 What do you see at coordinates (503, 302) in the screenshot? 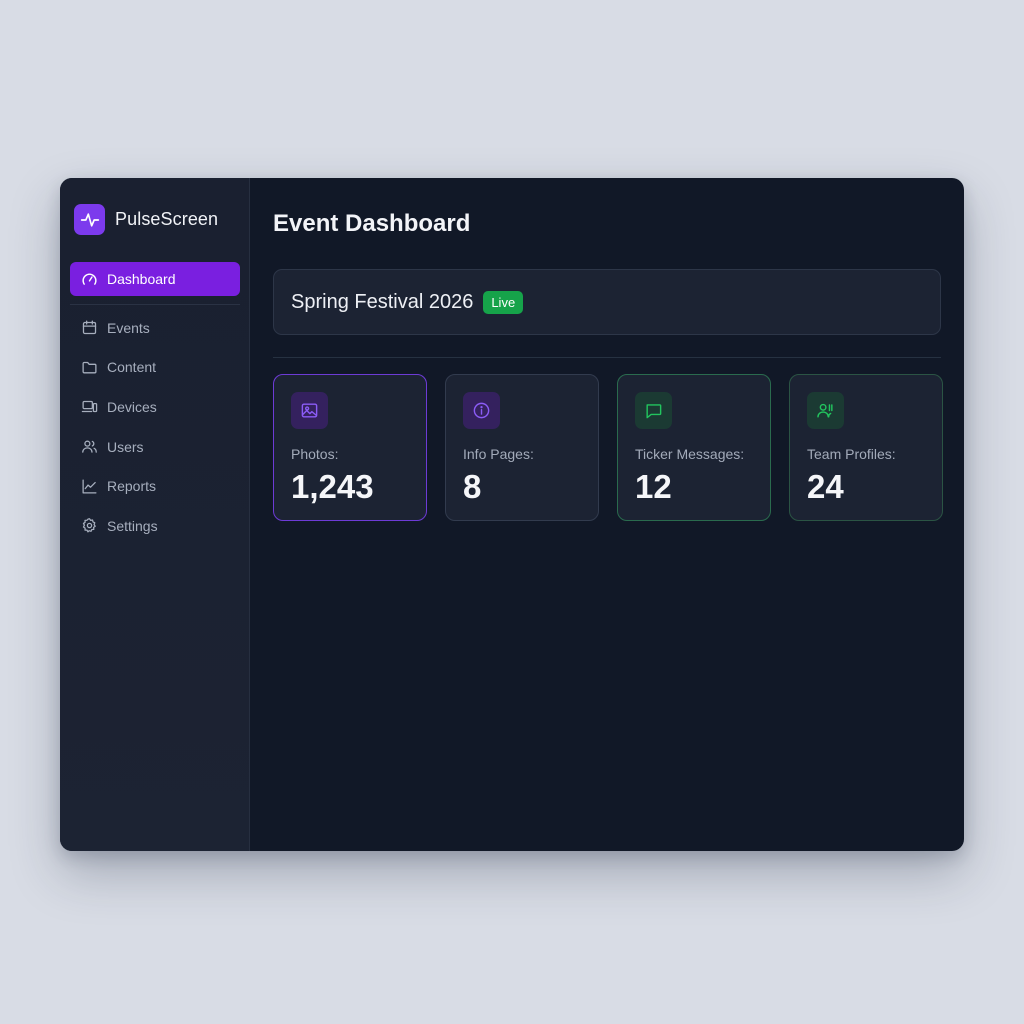
I see `status-badge: Live` at bounding box center [503, 302].